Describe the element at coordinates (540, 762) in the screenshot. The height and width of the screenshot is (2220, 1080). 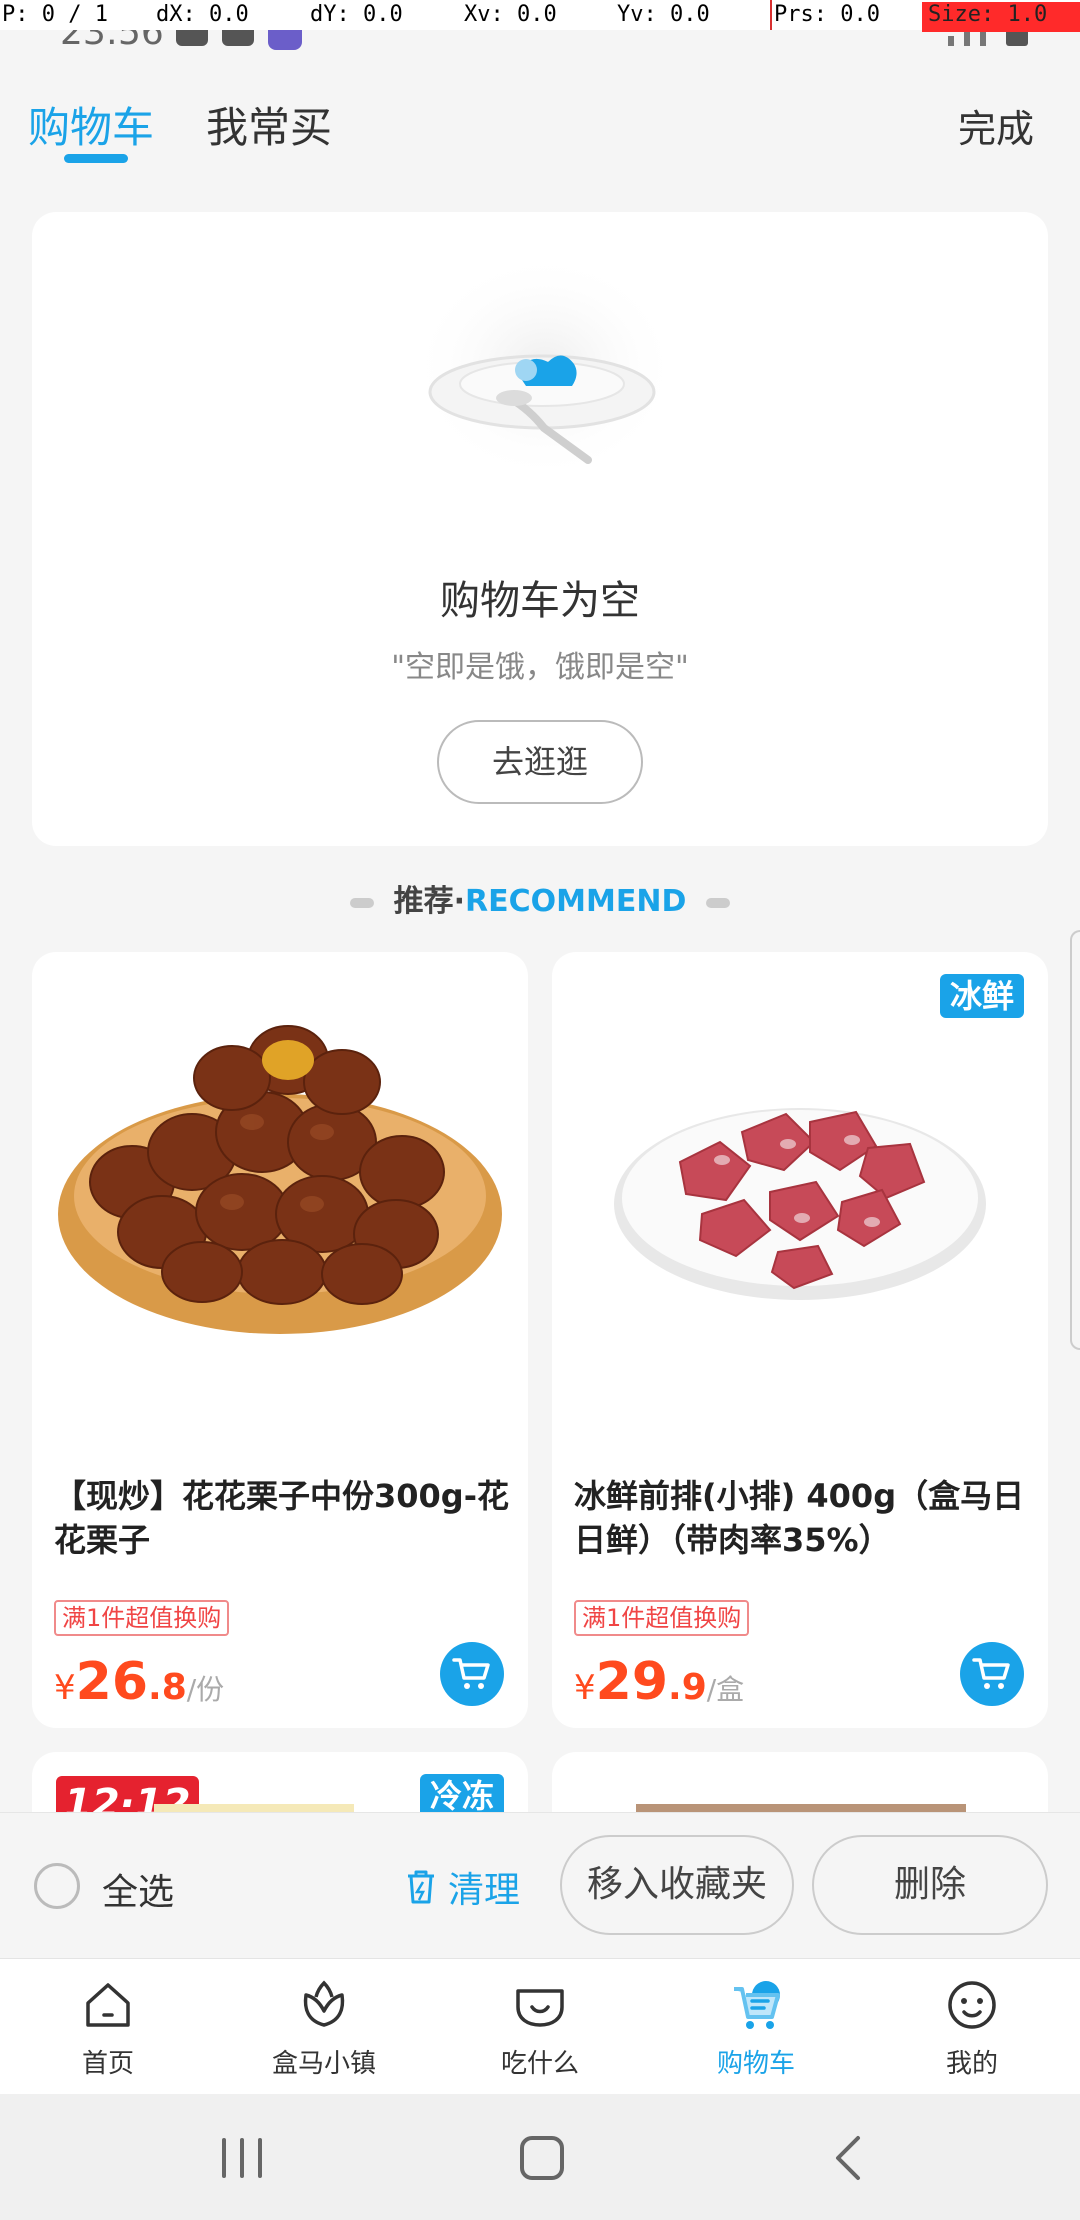
I see `browse-button: 去逛逛` at that location.